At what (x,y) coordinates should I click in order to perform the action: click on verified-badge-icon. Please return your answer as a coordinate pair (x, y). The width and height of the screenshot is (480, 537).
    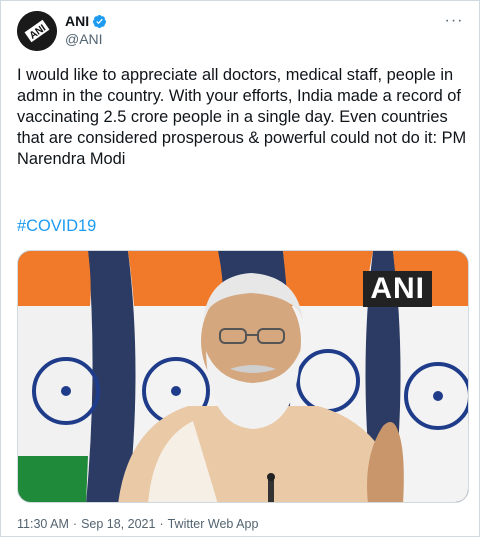
    Looking at the image, I should click on (100, 21).